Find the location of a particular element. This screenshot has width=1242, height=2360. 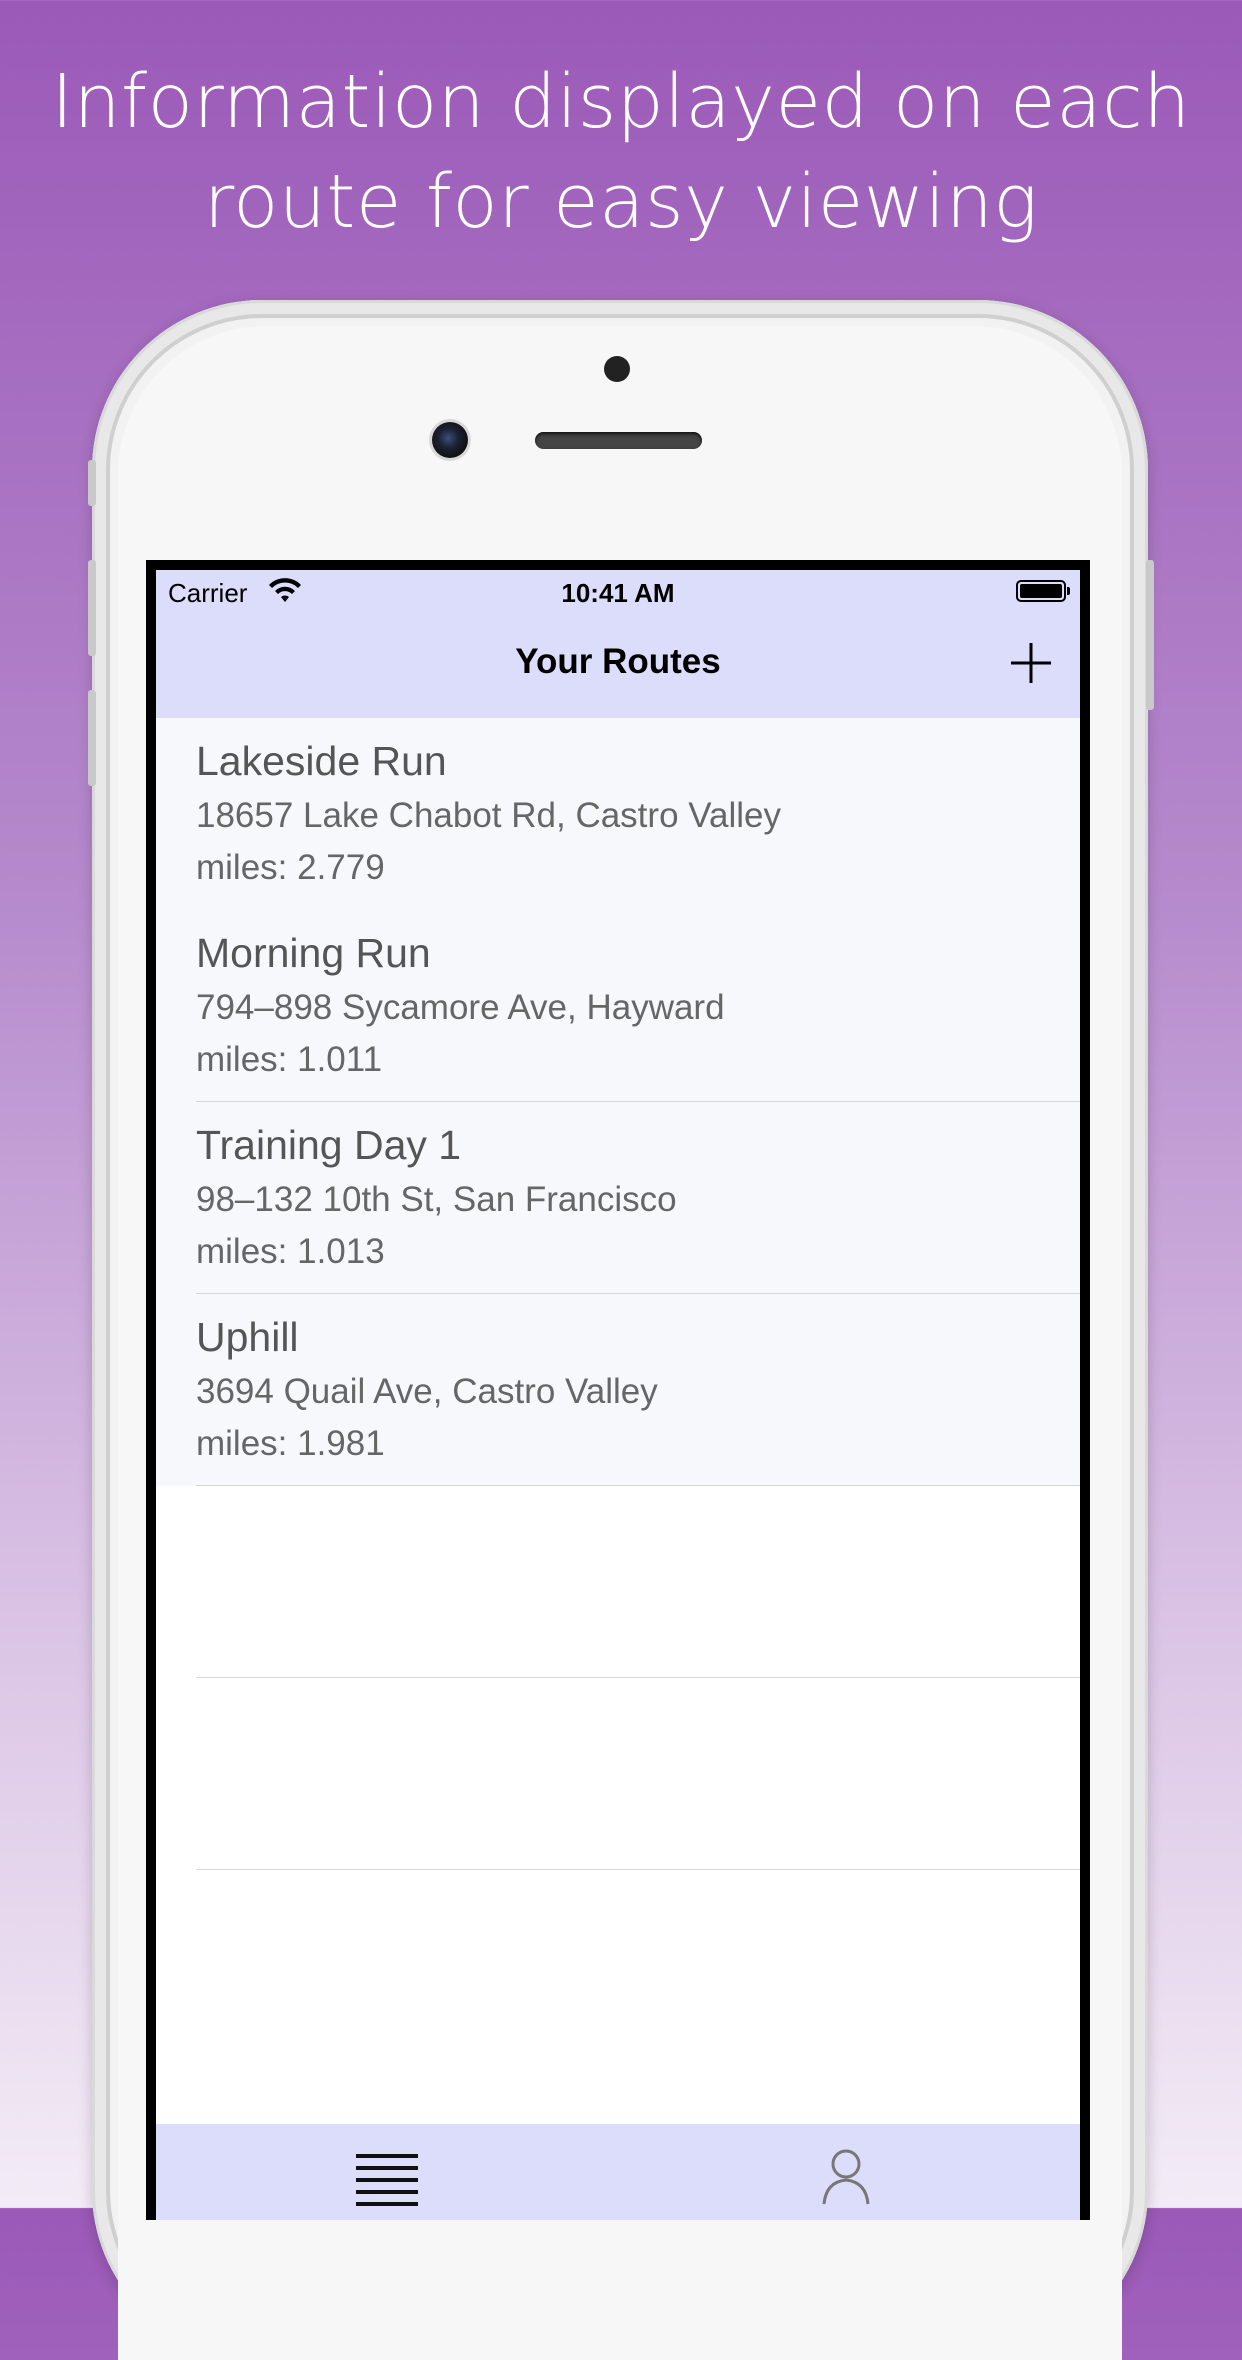

earpiece-speaker is located at coordinates (618, 440).